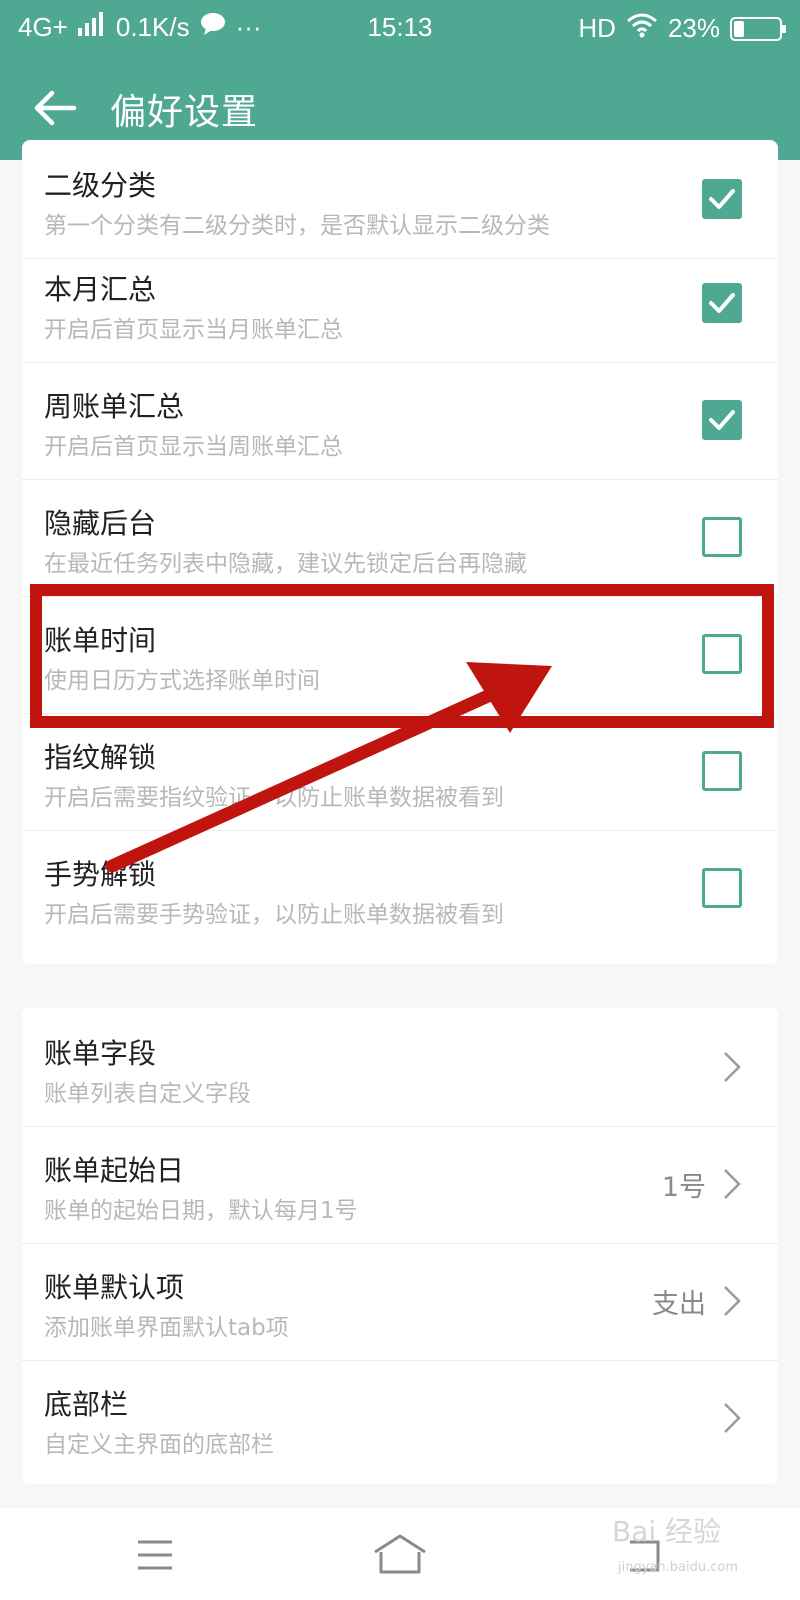 The image size is (800, 1600). Describe the element at coordinates (400, 1184) in the screenshot. I see `setting-row-bill-start-day: 账单起始日 账单的起始日期，默认每月1号 1号` at that location.